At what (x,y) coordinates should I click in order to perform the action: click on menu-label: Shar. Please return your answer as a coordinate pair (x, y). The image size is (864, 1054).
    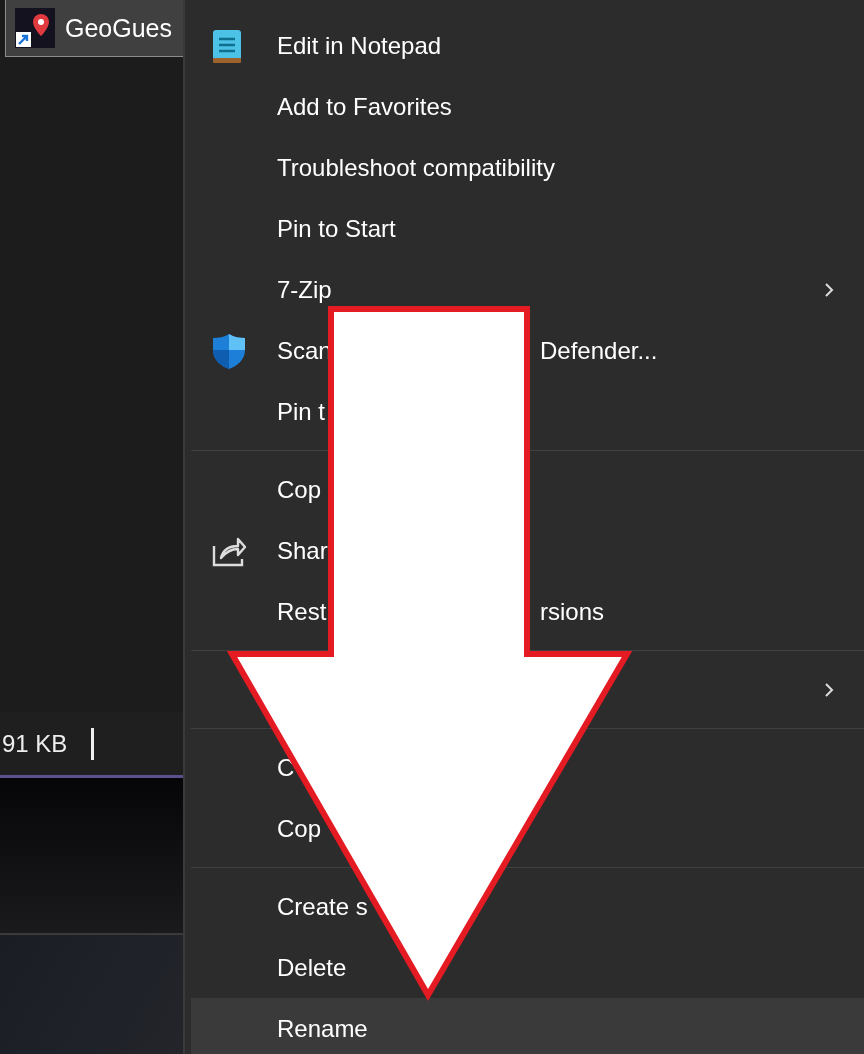
    Looking at the image, I should click on (302, 550).